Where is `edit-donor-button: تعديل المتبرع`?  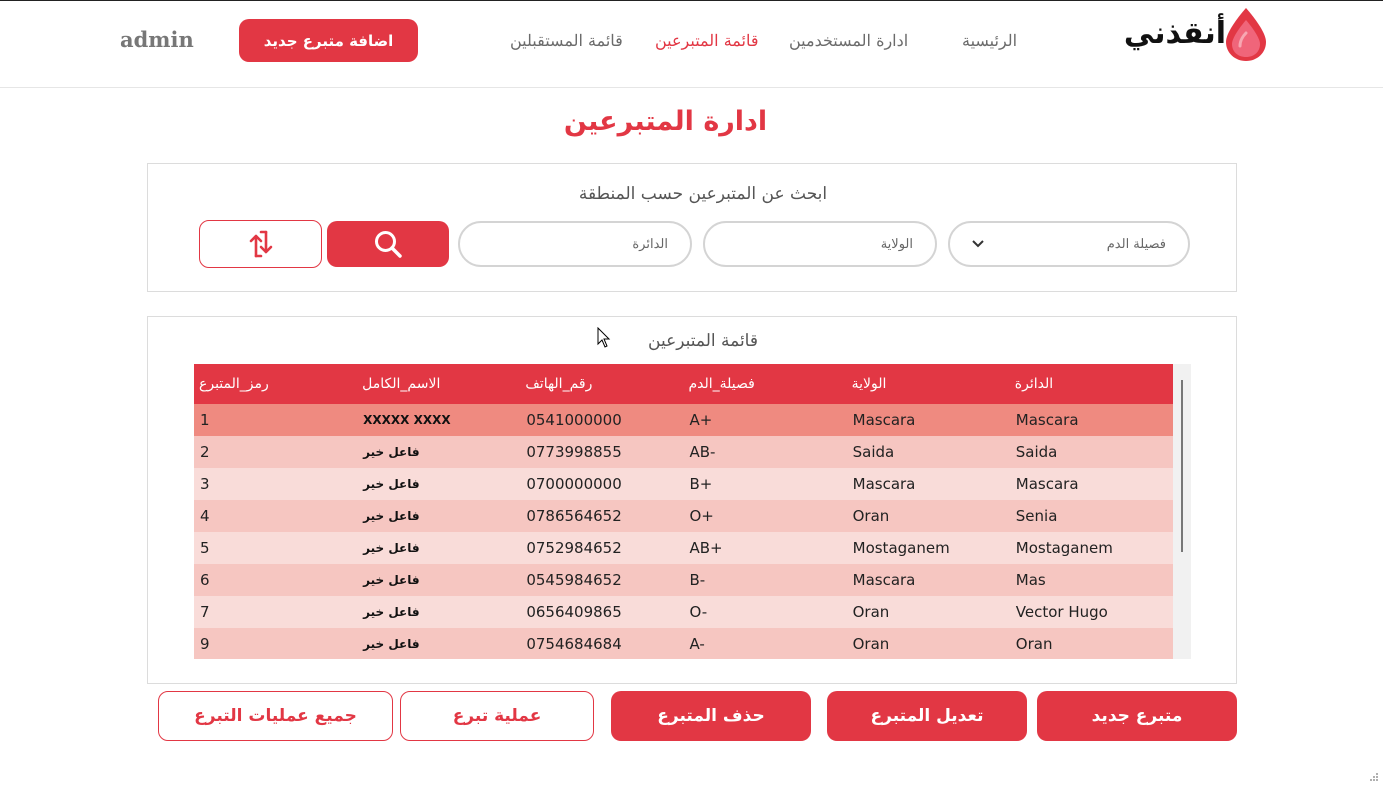 edit-donor-button: تعديل المتبرع is located at coordinates (927, 716).